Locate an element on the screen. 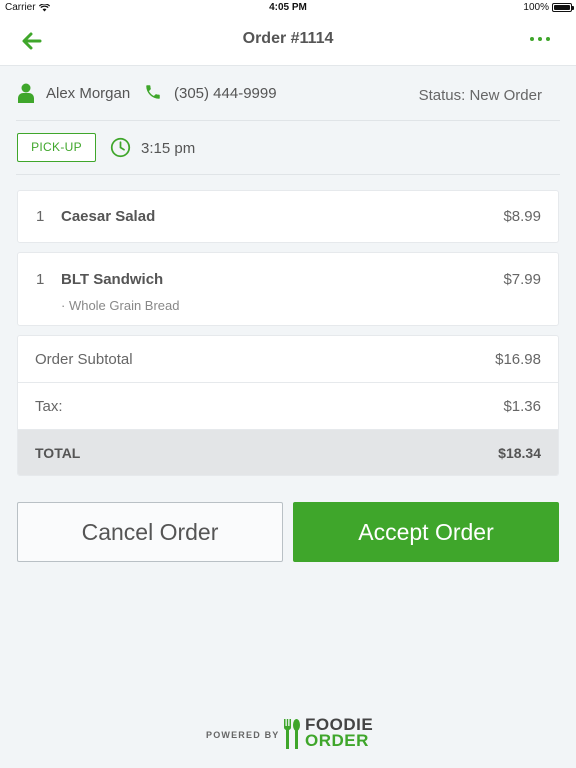 Image resolution: width=576 pixels, height=768 pixels. page-title: Order #1114 is located at coordinates (288, 38).